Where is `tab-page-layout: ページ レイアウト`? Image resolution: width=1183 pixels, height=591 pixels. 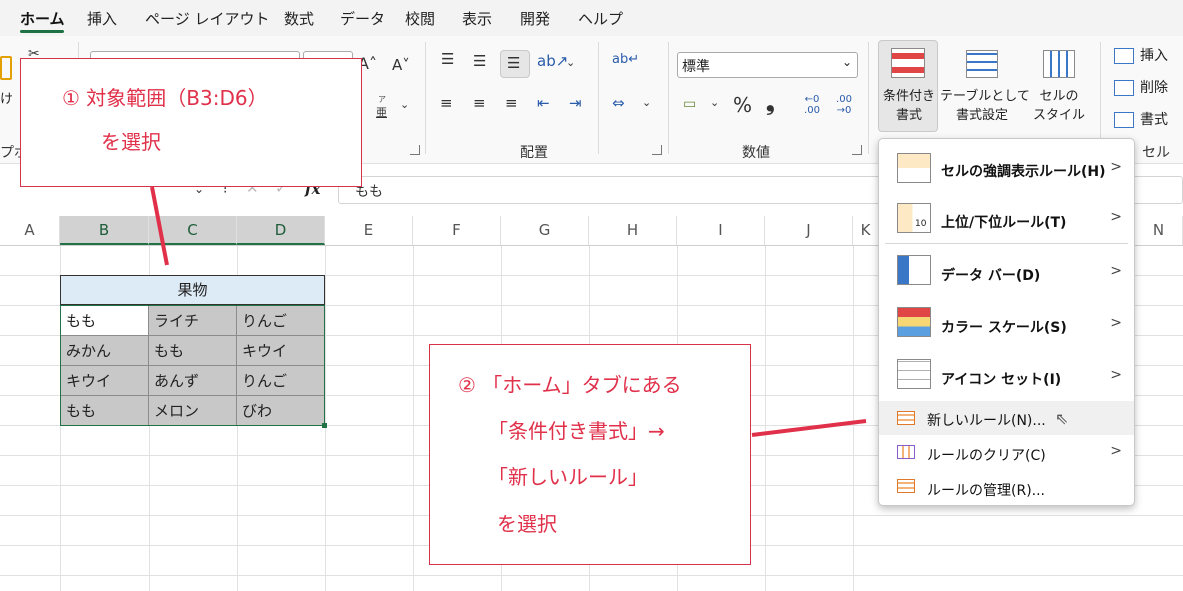 tab-page-layout: ページ レイアウト is located at coordinates (207, 18).